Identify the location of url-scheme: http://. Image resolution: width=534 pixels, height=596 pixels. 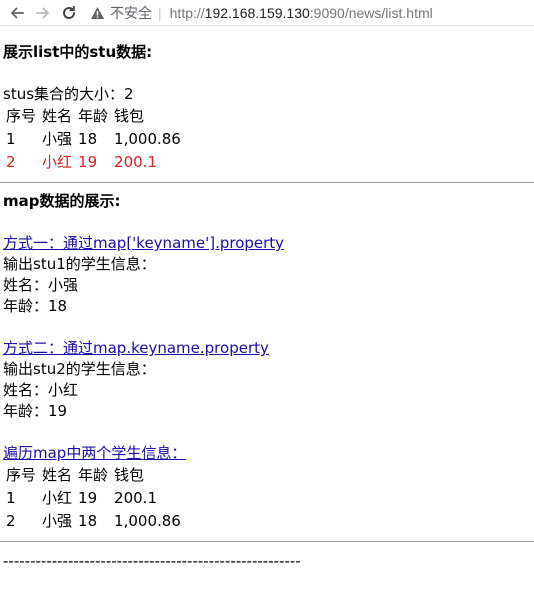
(187, 13).